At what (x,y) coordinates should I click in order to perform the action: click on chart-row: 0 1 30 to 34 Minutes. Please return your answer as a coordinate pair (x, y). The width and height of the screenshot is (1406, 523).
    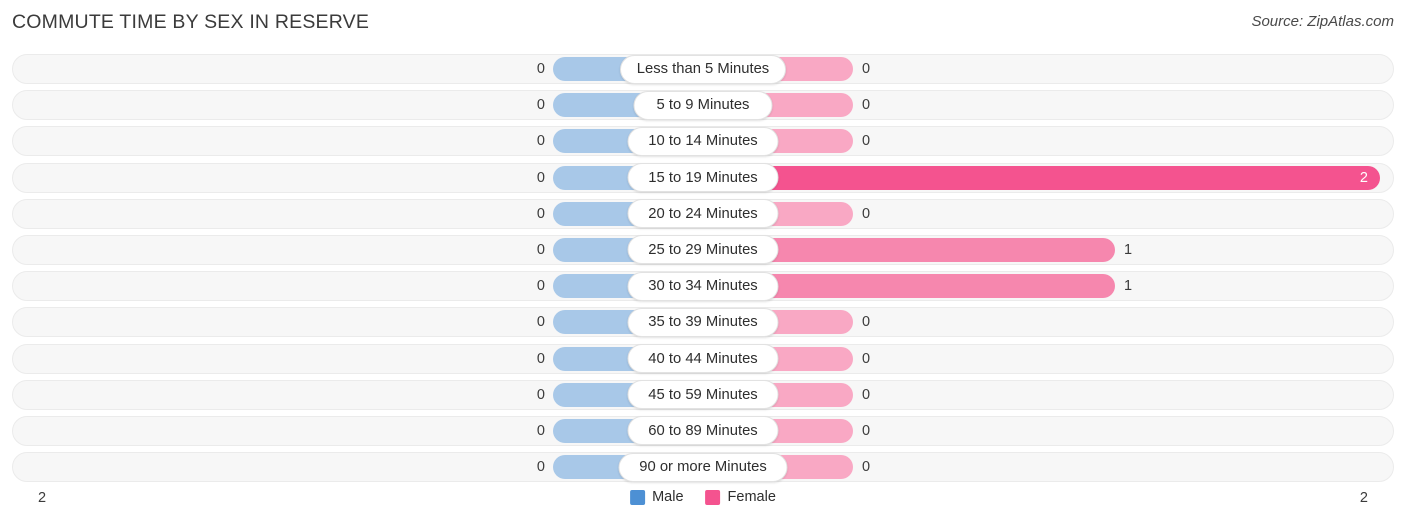
    Looking at the image, I should click on (703, 286).